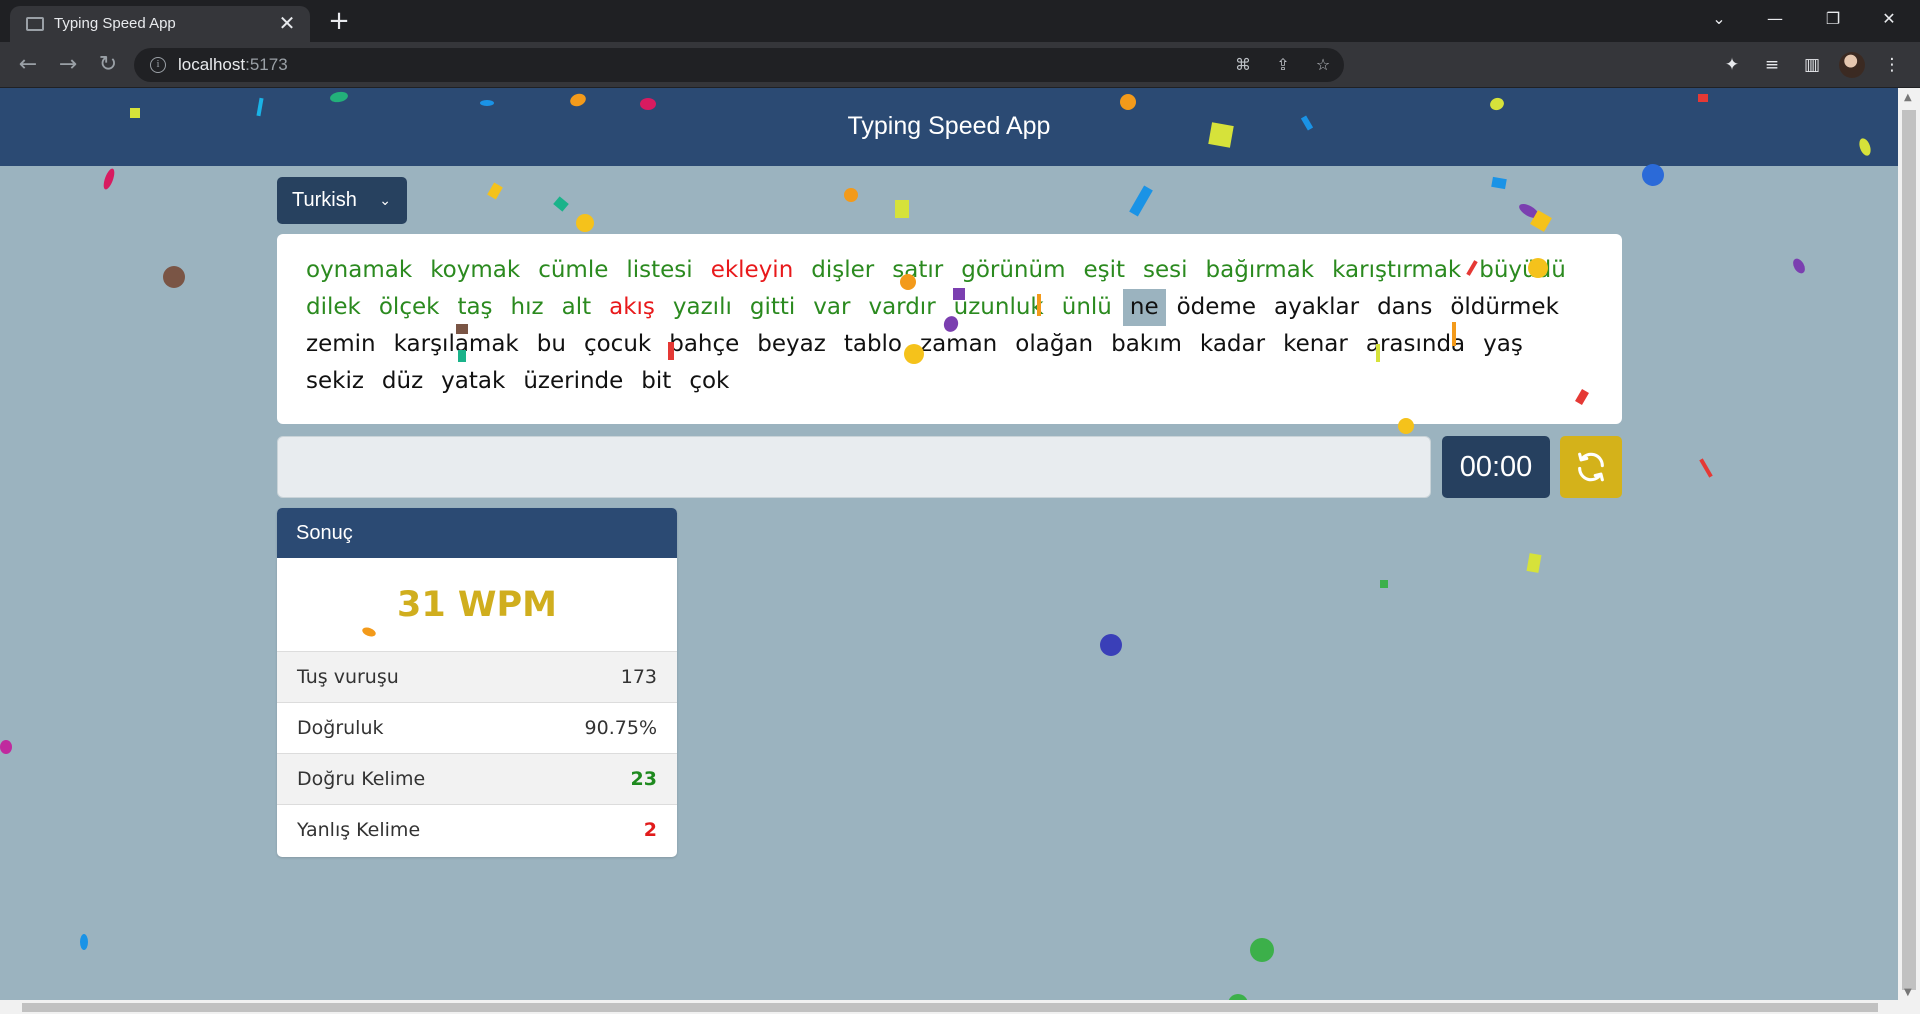 This screenshot has width=1920, height=1014. I want to click on word: ünlü, so click(1086, 307).